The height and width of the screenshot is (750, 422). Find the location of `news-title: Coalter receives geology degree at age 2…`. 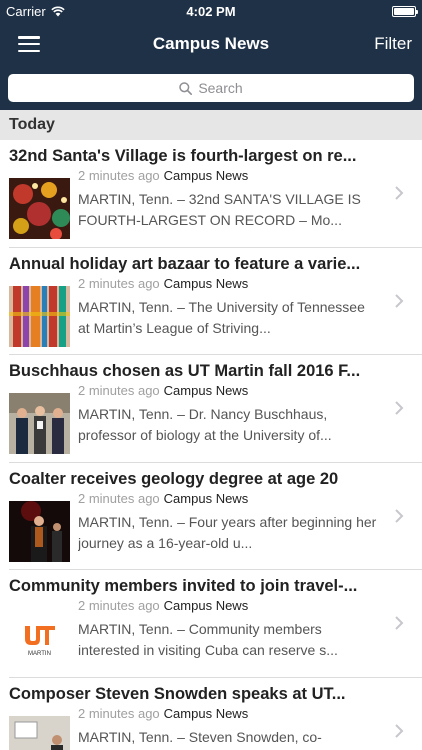

news-title: Coalter receives geology degree at age 2… is located at coordinates (174, 478).